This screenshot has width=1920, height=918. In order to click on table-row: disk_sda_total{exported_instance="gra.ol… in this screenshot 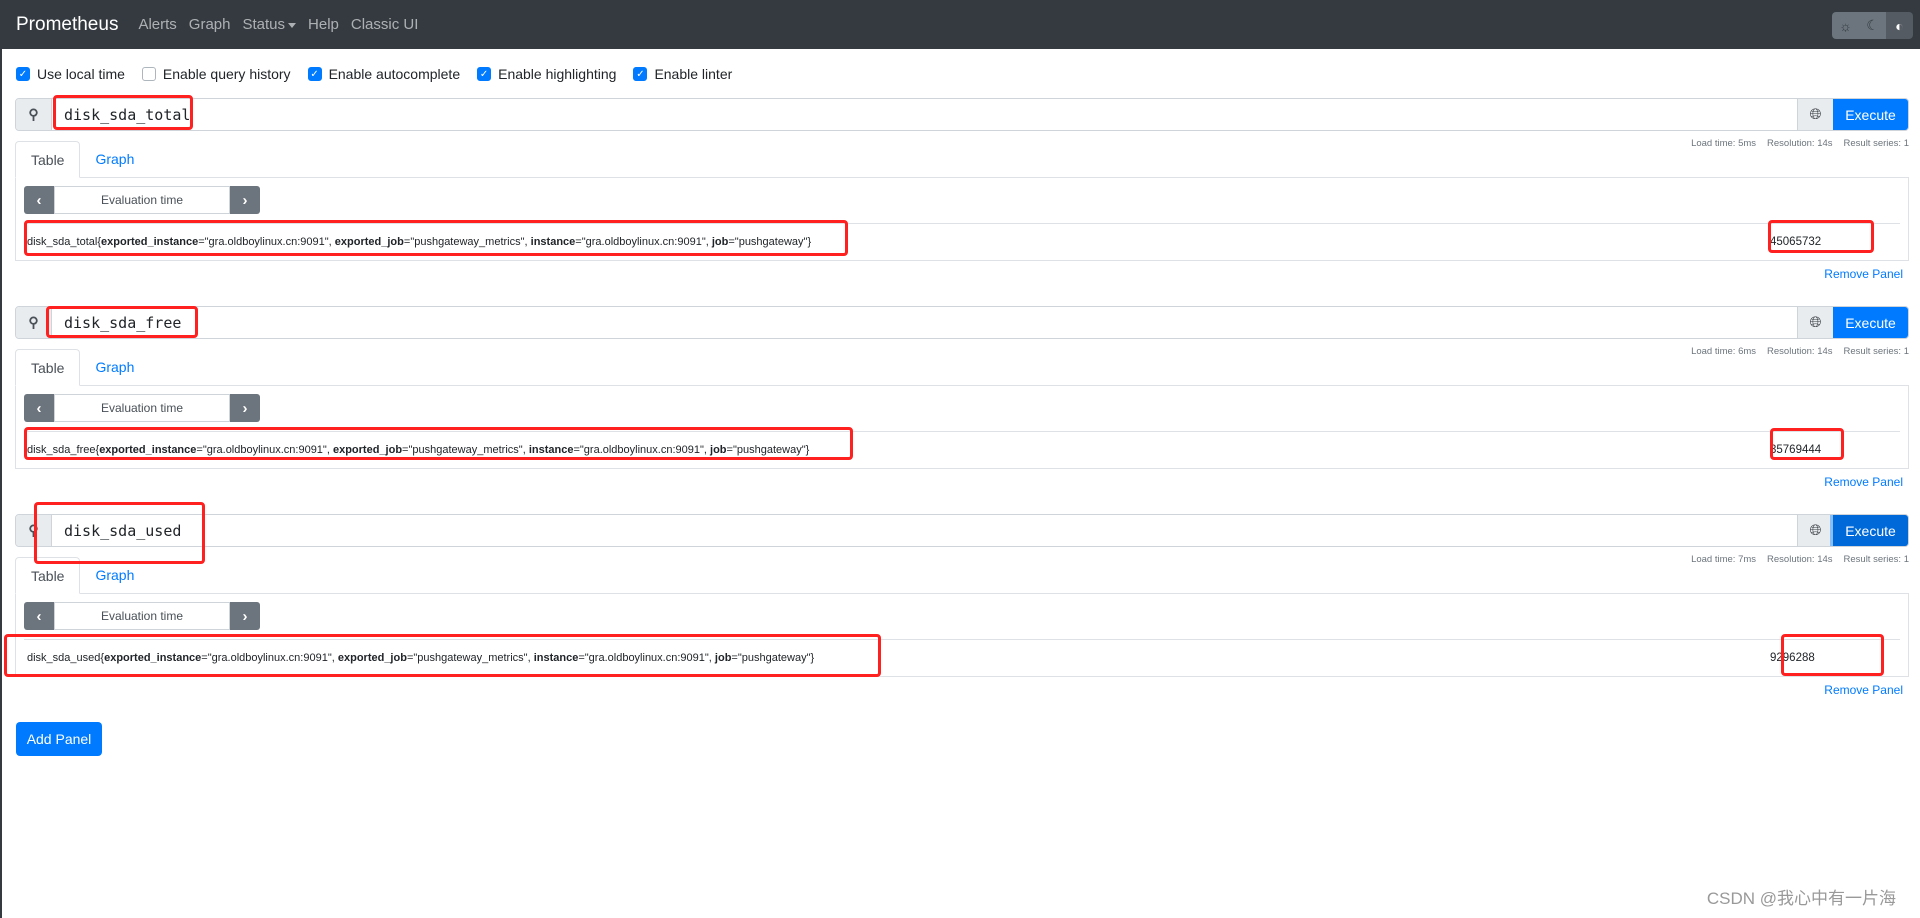, I will do `click(962, 241)`.